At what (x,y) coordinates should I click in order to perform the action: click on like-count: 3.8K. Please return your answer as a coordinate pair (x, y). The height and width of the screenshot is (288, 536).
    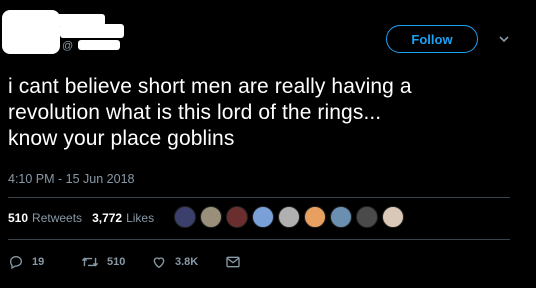
    Looking at the image, I should click on (187, 262).